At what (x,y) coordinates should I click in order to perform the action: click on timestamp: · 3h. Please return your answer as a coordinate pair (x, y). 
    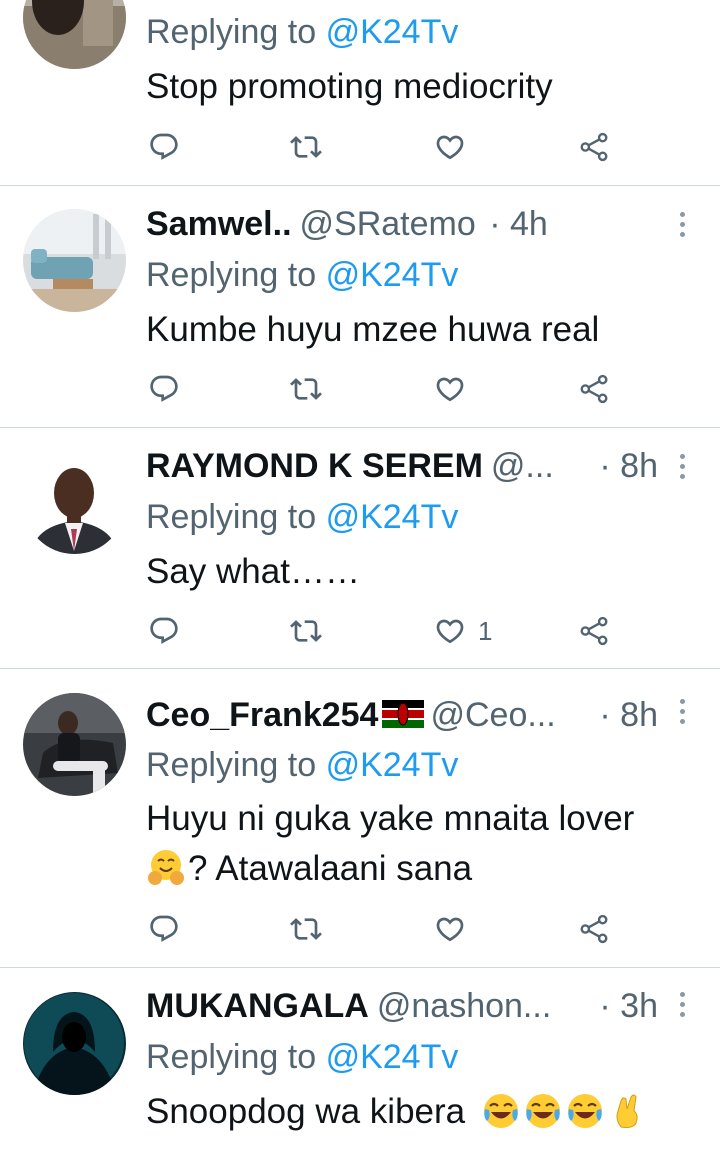
    Looking at the image, I should click on (628, 1006).